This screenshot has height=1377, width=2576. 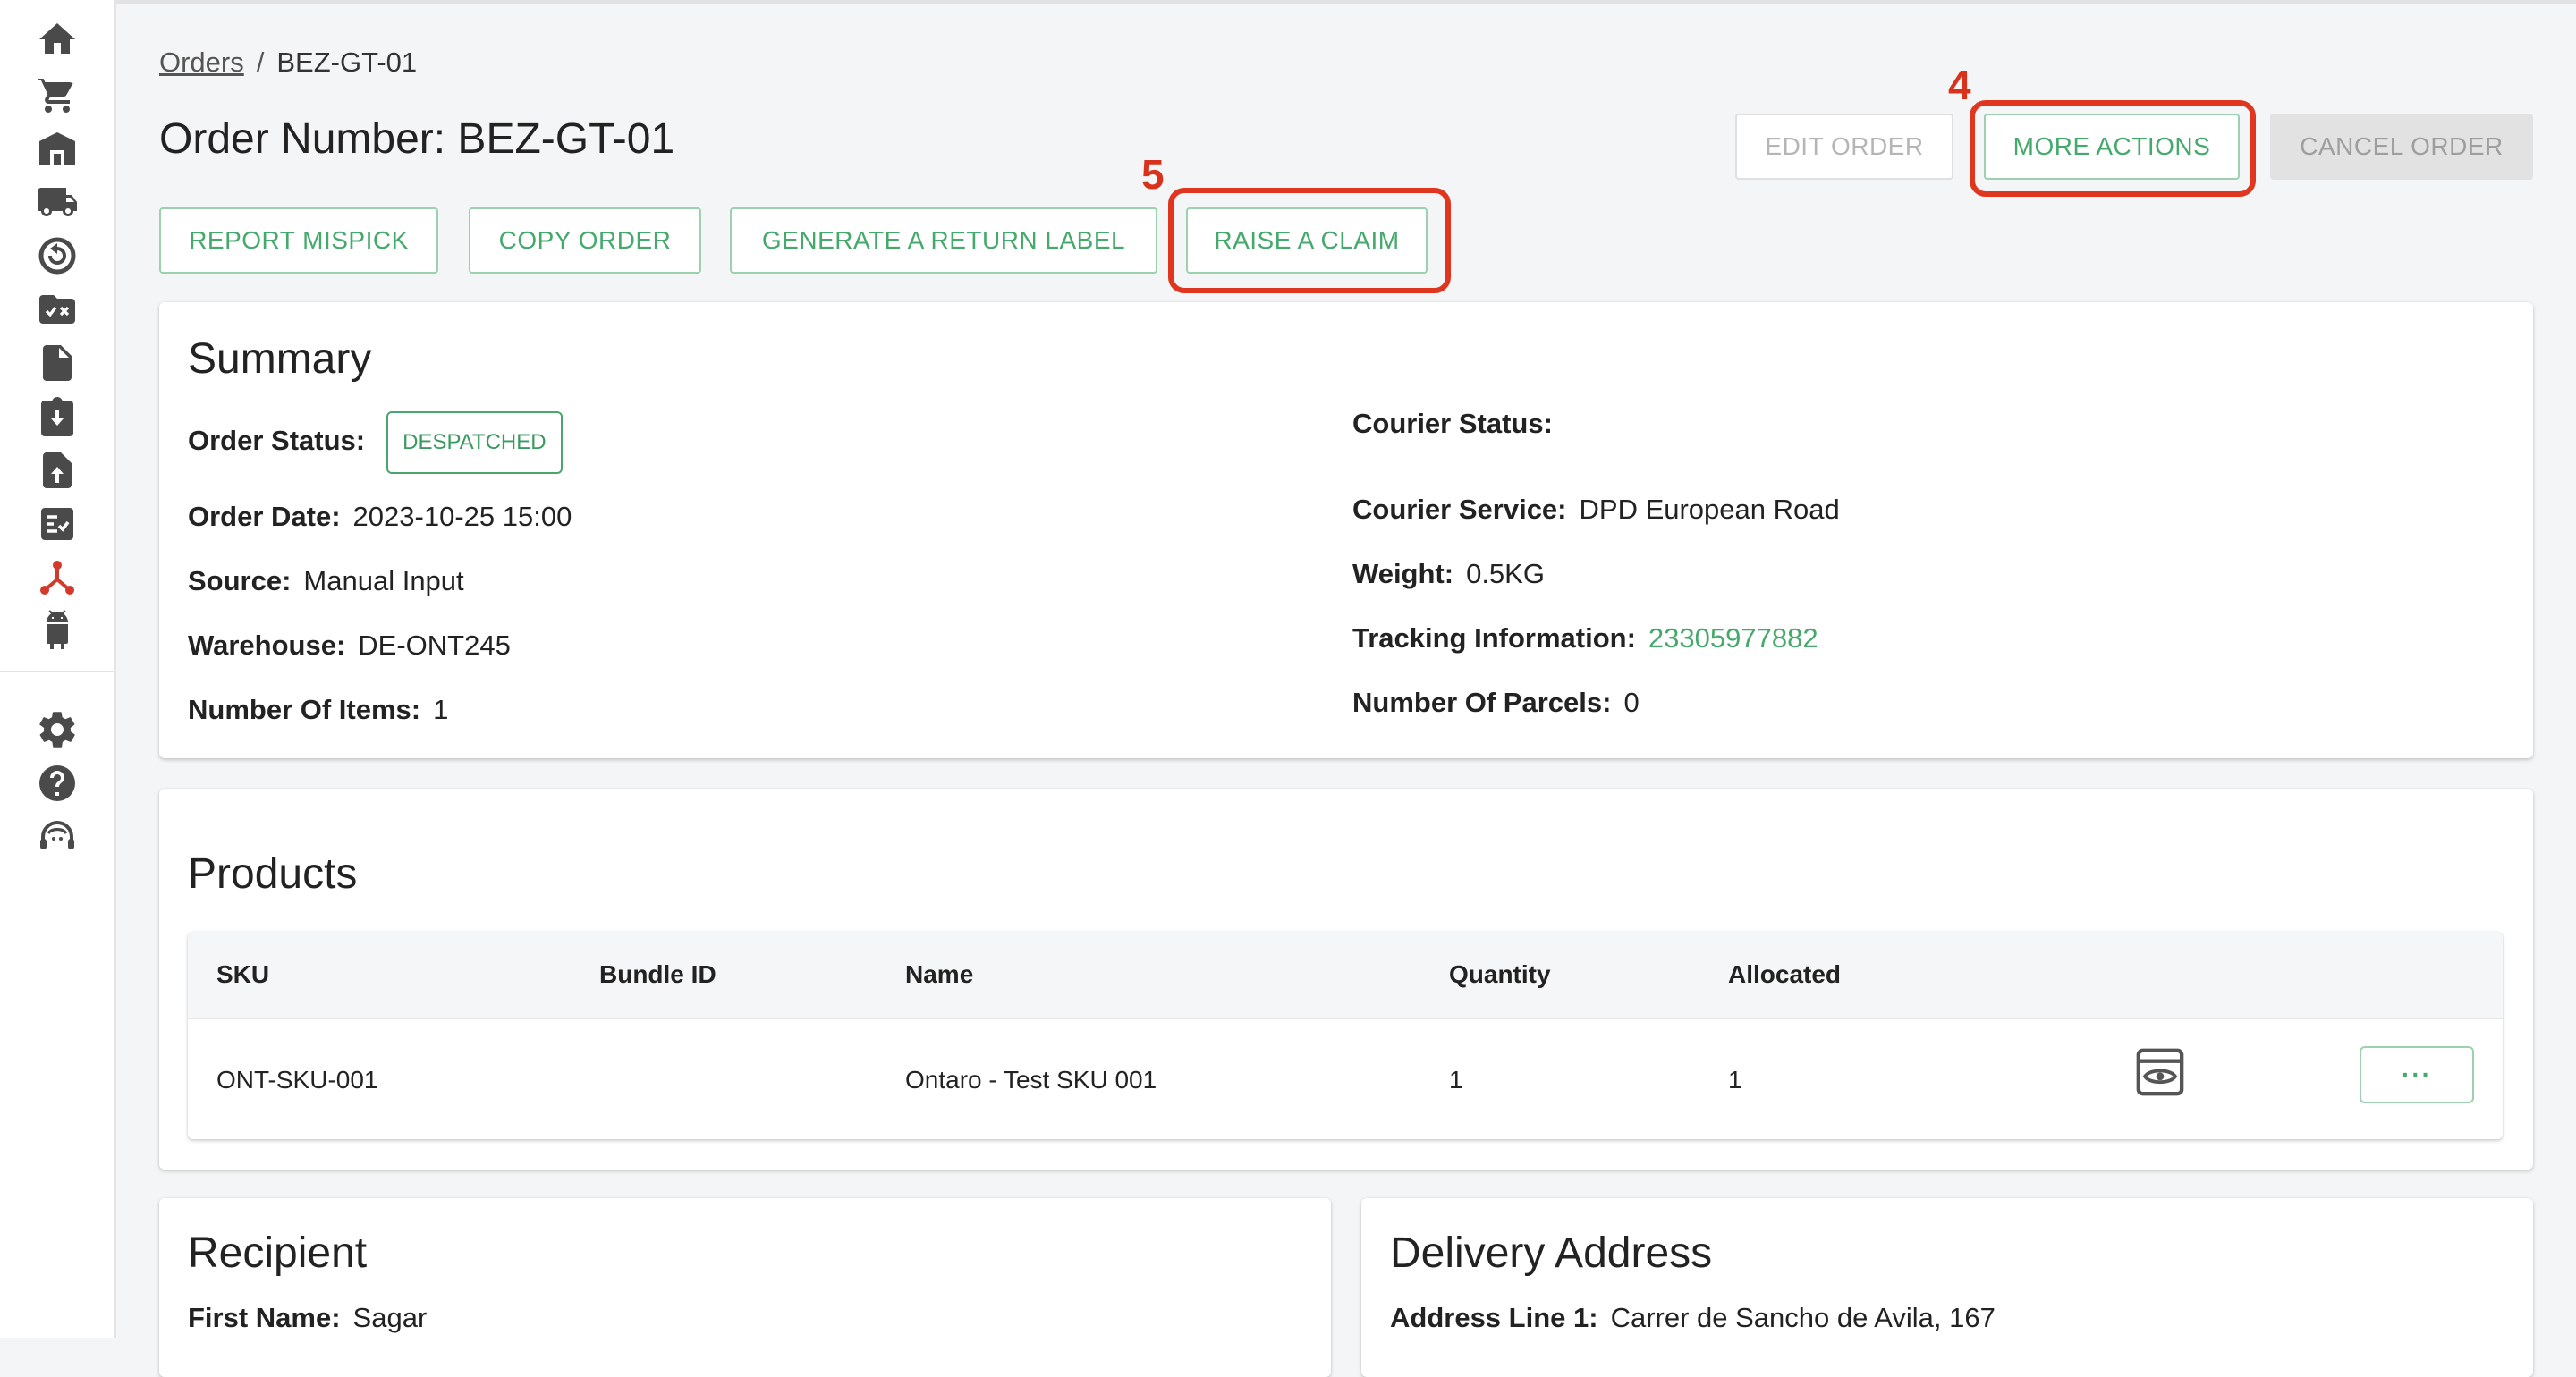 I want to click on status-badge: DESPATCHED, so click(x=474, y=442).